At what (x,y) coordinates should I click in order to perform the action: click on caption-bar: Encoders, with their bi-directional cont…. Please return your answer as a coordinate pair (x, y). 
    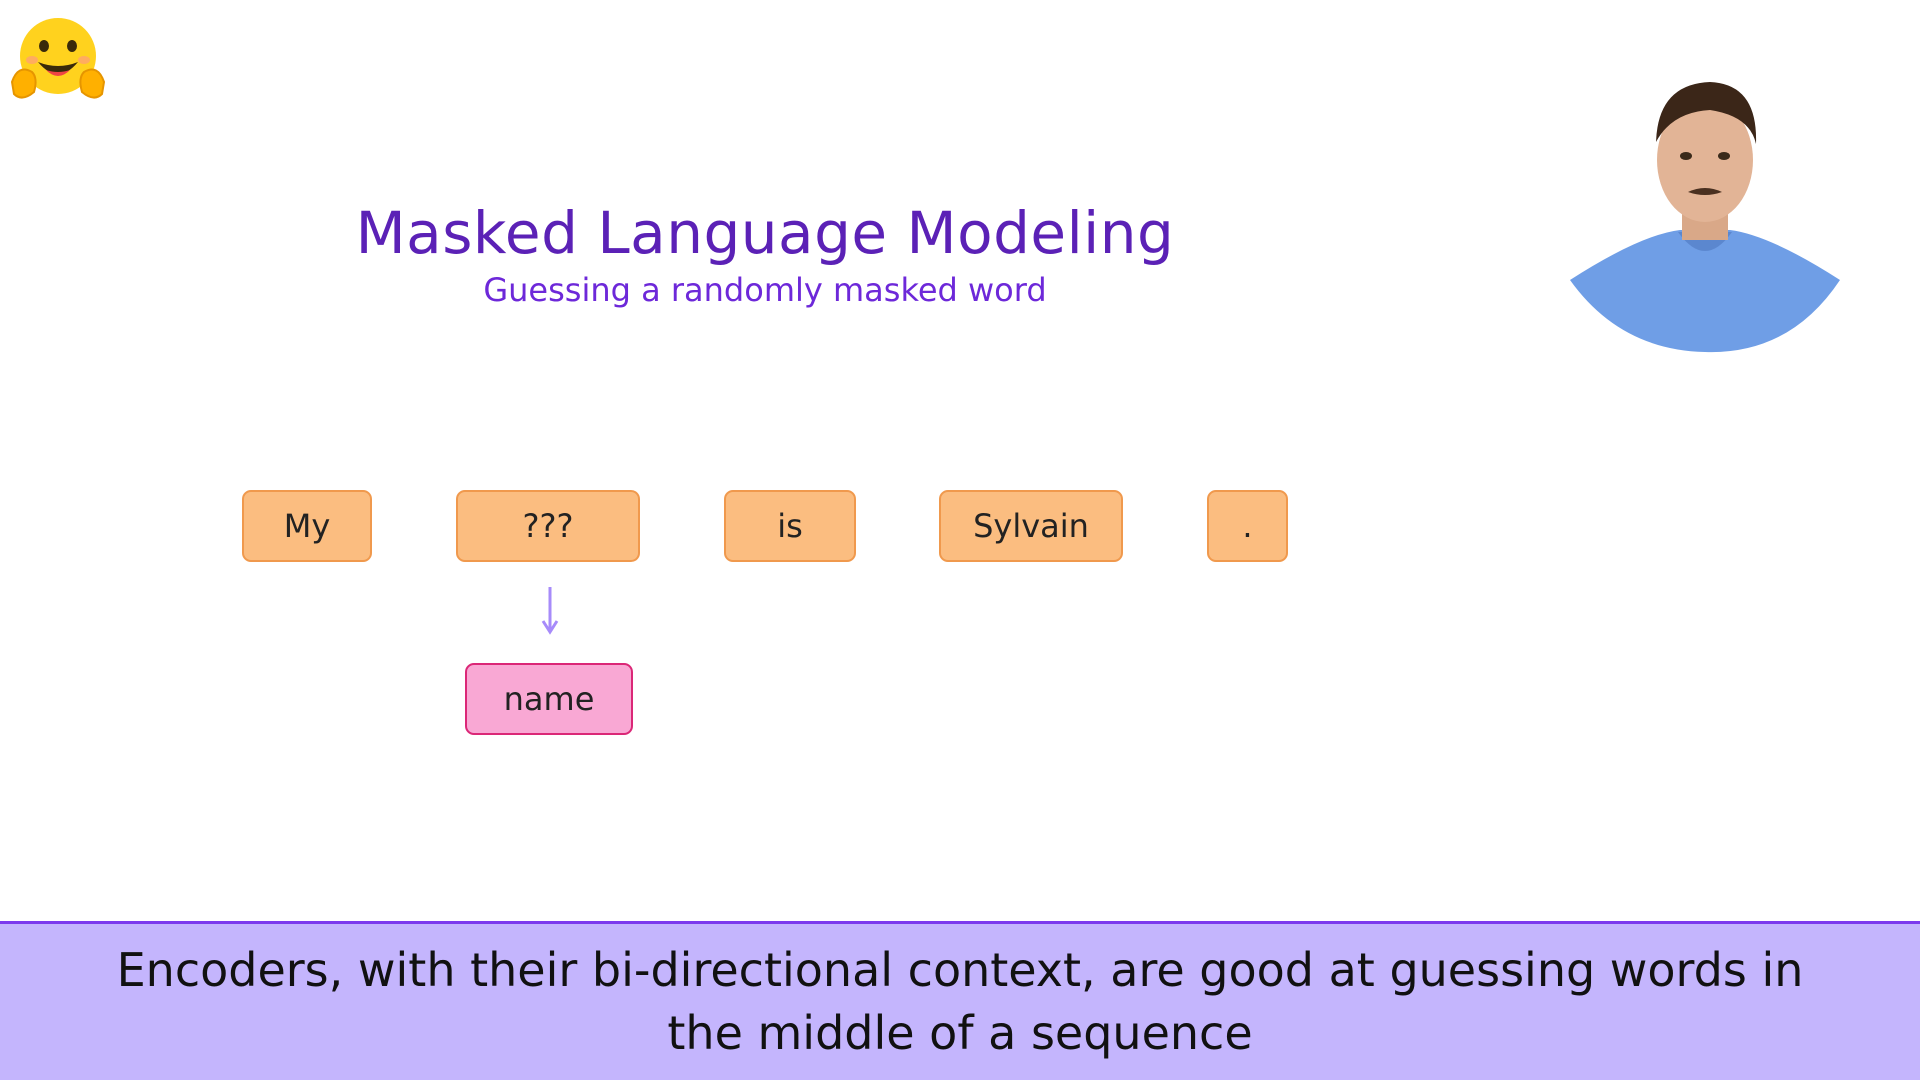
    Looking at the image, I should click on (960, 1000).